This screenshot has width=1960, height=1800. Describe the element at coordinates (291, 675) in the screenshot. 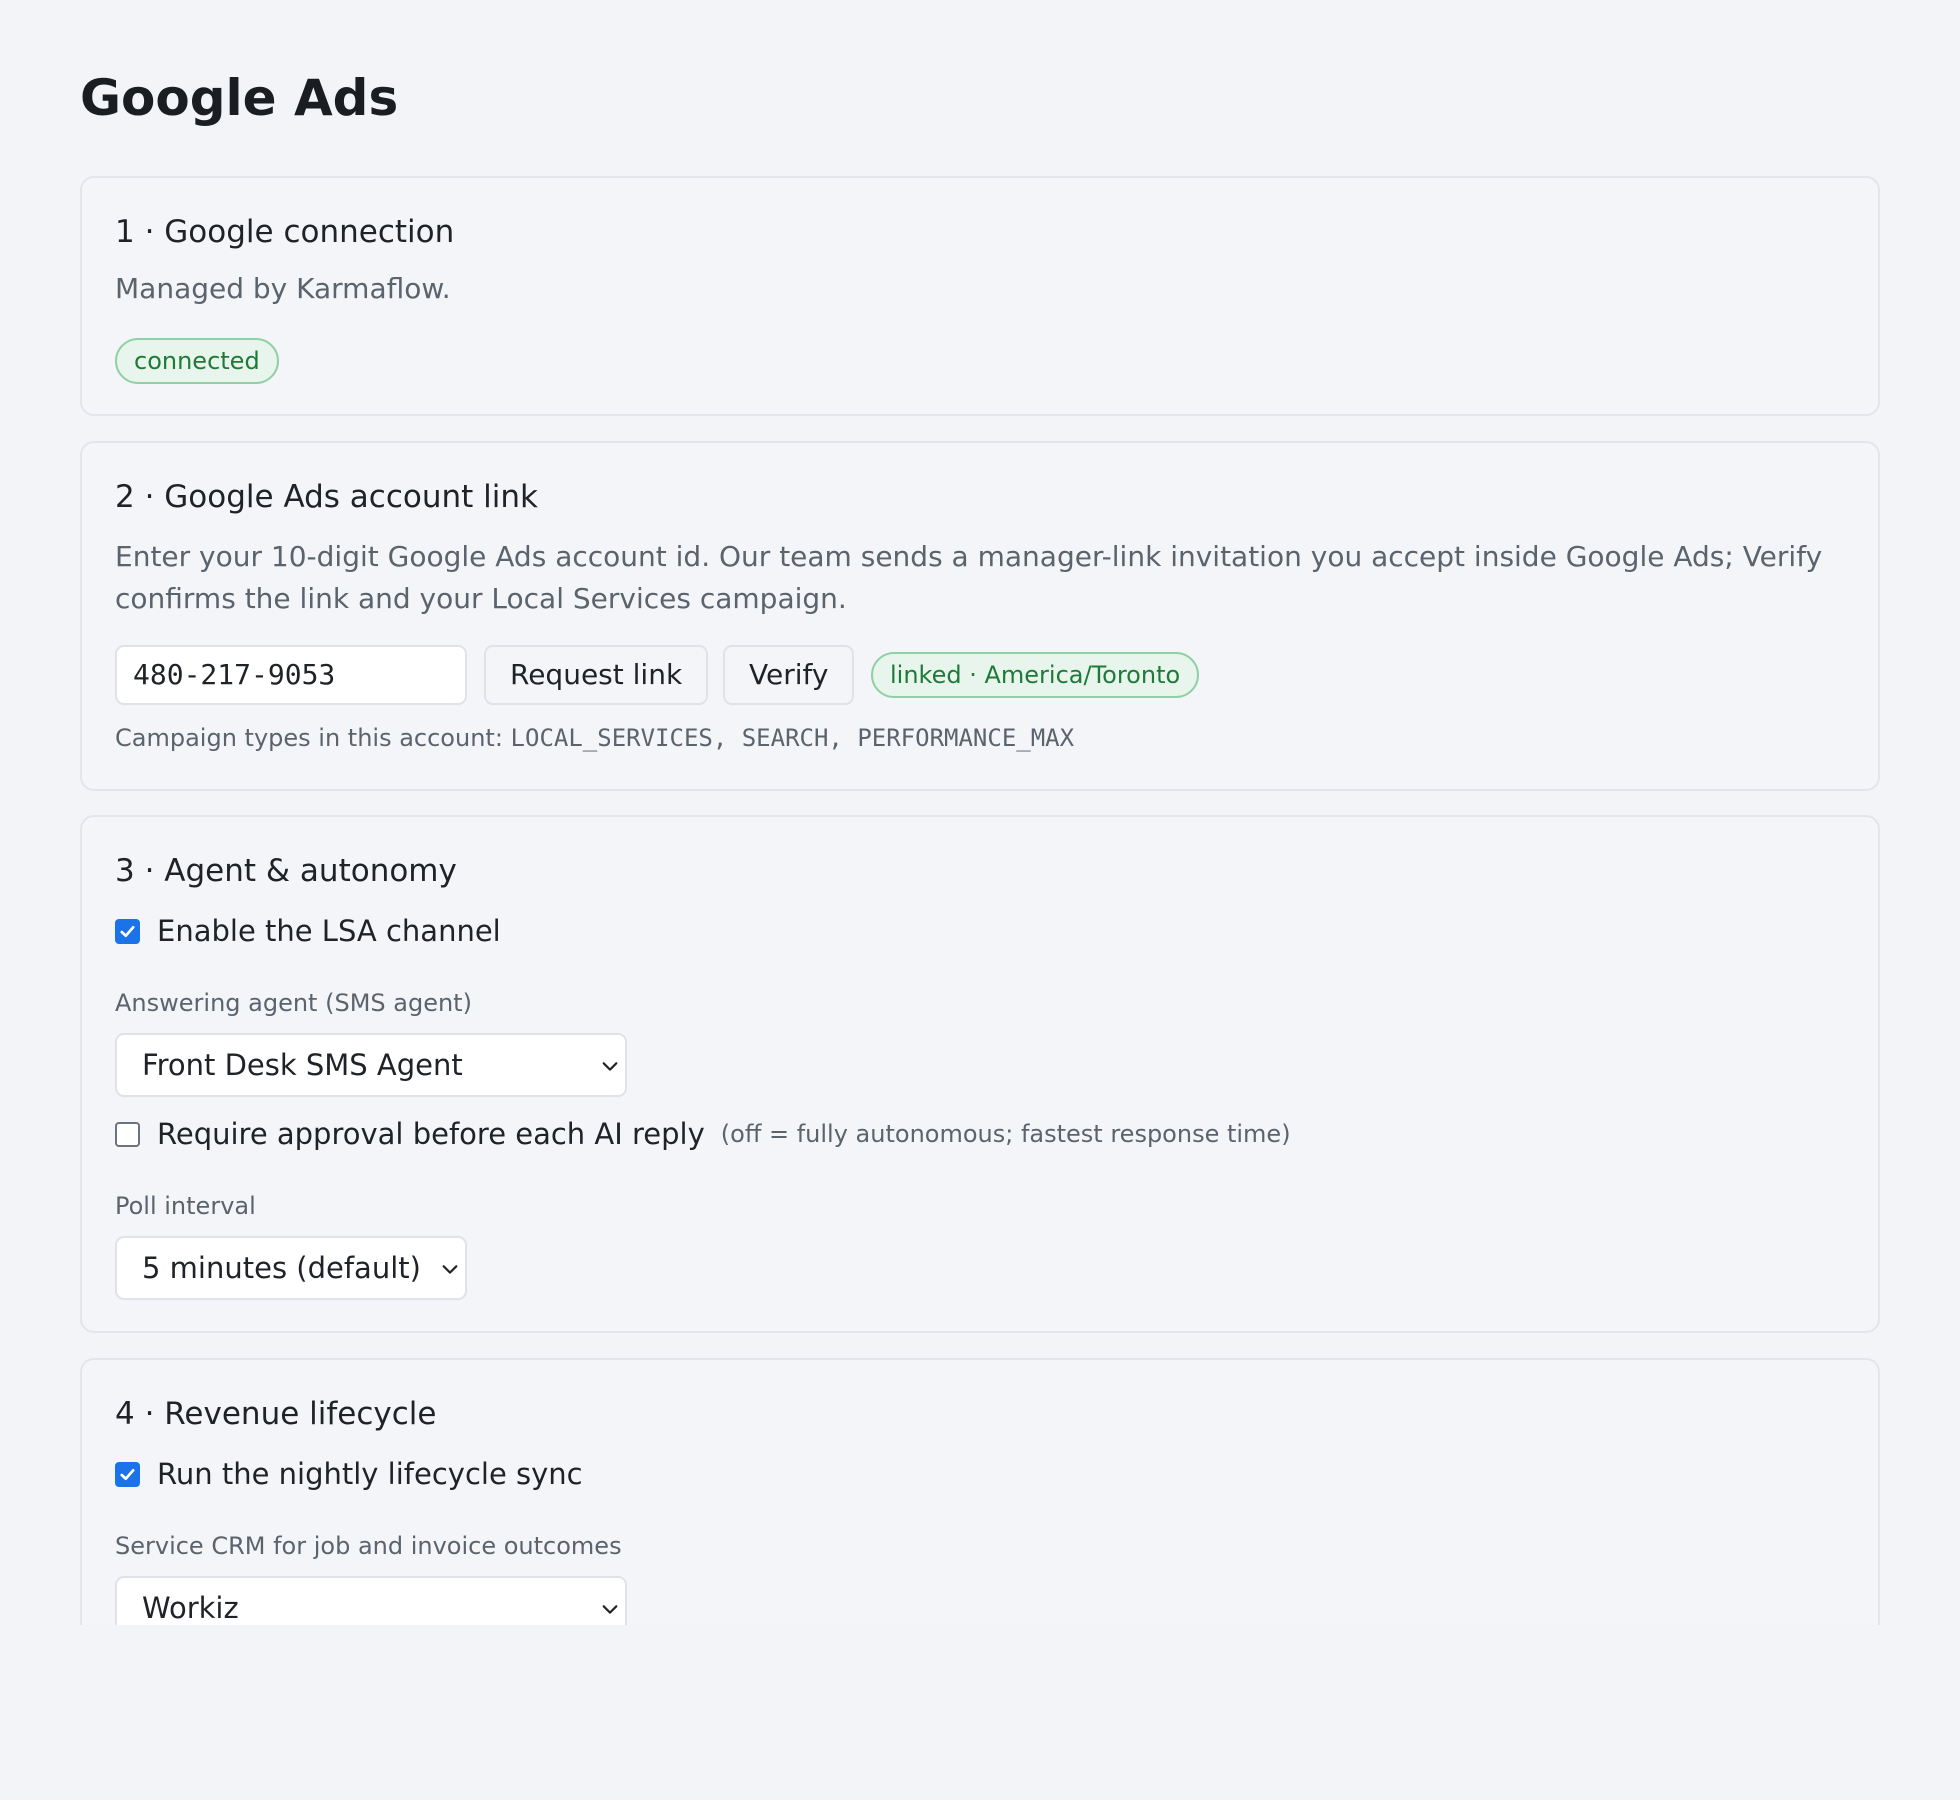

I see `account-id-input: 480-217-9053` at that location.